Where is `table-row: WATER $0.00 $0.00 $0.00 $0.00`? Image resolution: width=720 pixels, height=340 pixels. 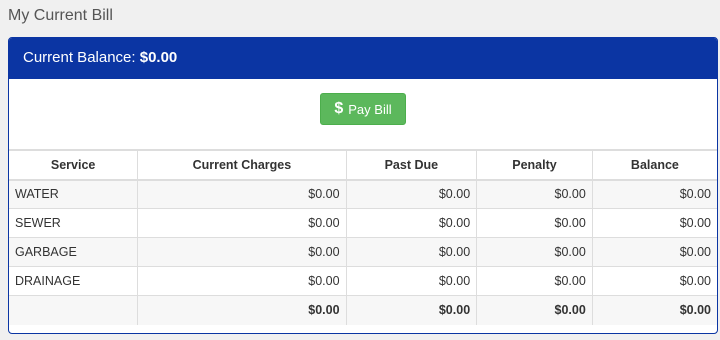
table-row: WATER $0.00 $0.00 $0.00 $0.00 is located at coordinates (363, 194).